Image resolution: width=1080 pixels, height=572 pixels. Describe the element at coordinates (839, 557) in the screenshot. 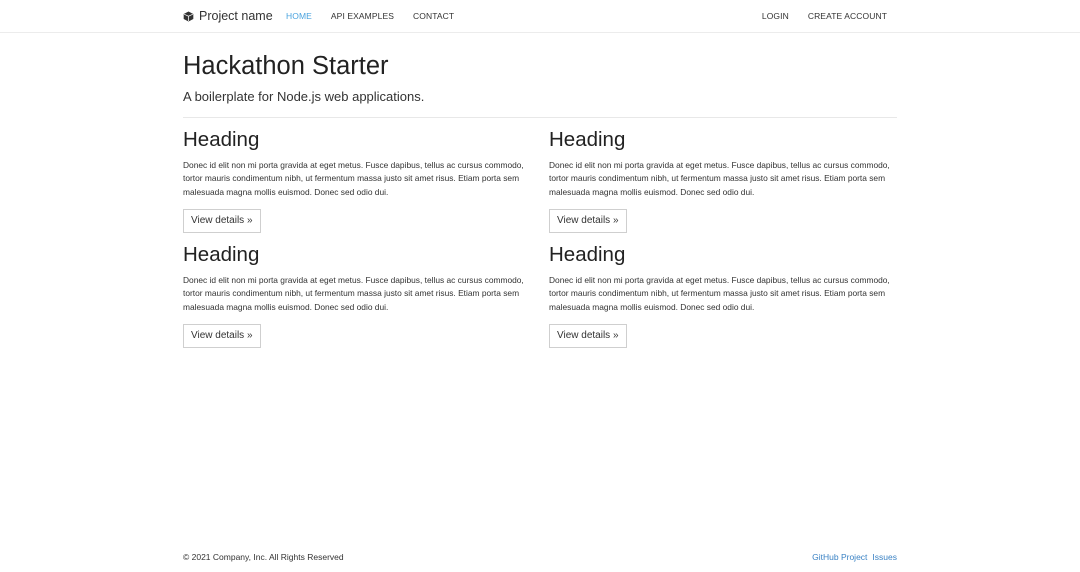

I see `footer-link-github-project: GitHub Project` at that location.